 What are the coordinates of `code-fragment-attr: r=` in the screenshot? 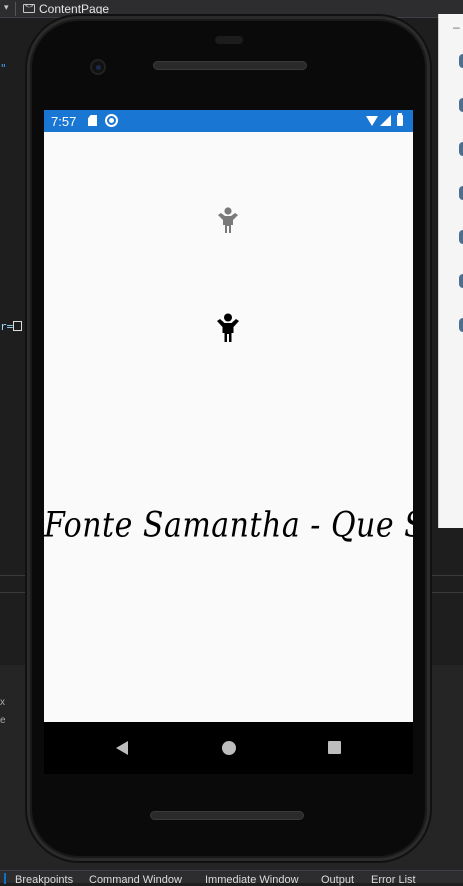 It's located at (11, 326).